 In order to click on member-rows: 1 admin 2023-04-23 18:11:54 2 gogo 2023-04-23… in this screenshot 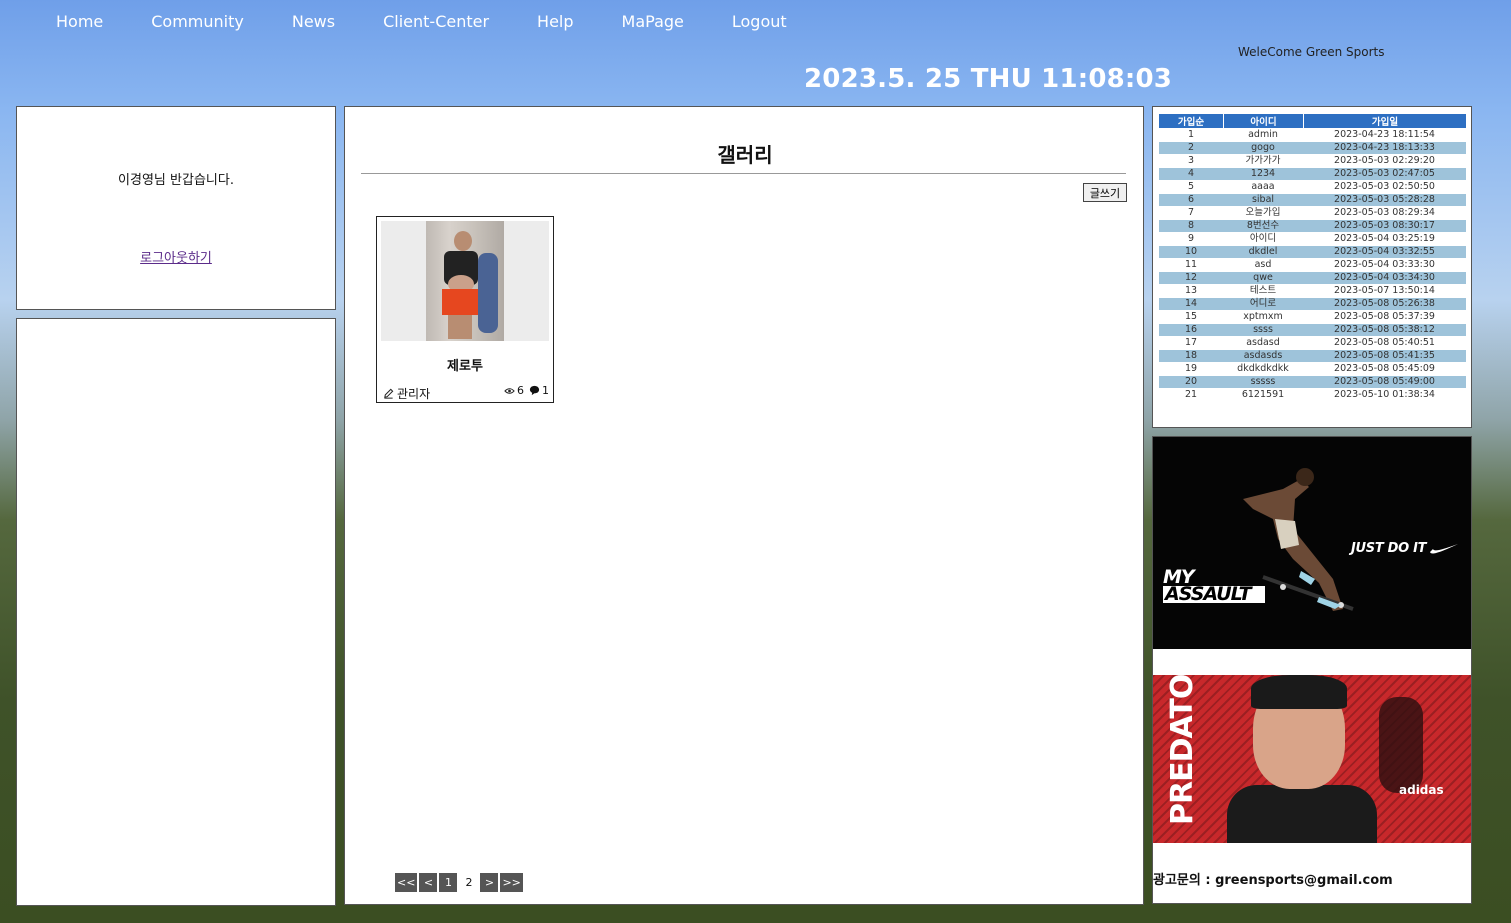, I will do `click(1312, 265)`.